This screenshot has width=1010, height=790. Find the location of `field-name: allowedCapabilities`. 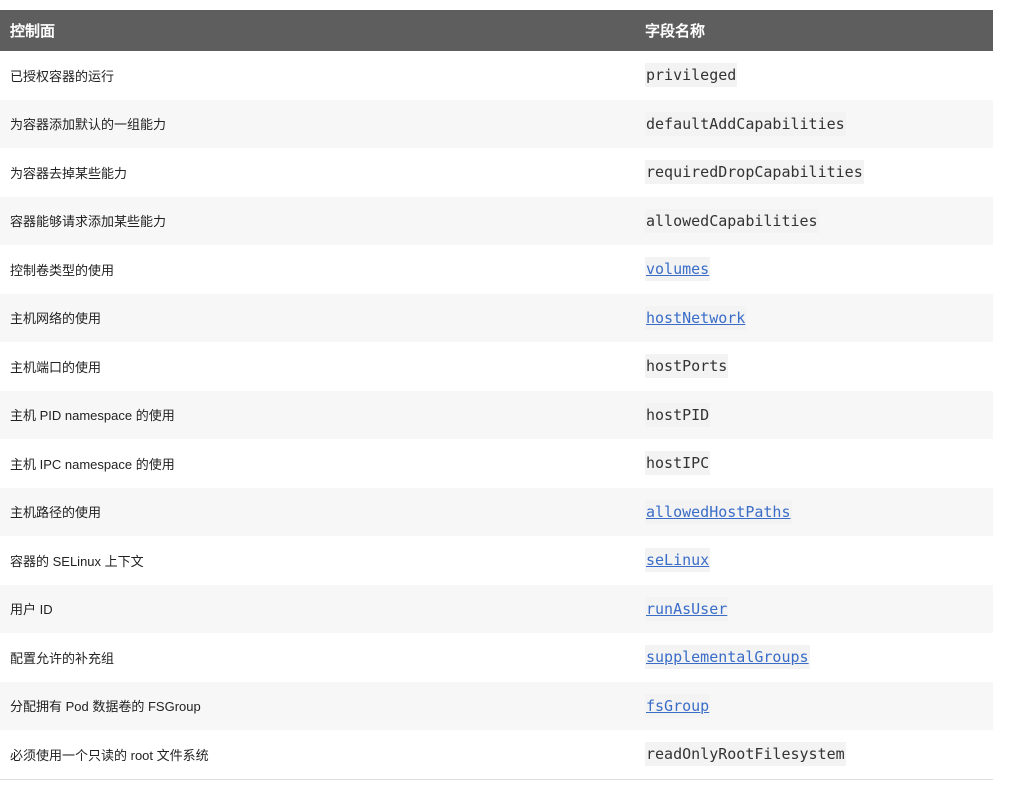

field-name: allowedCapabilities is located at coordinates (732, 220).